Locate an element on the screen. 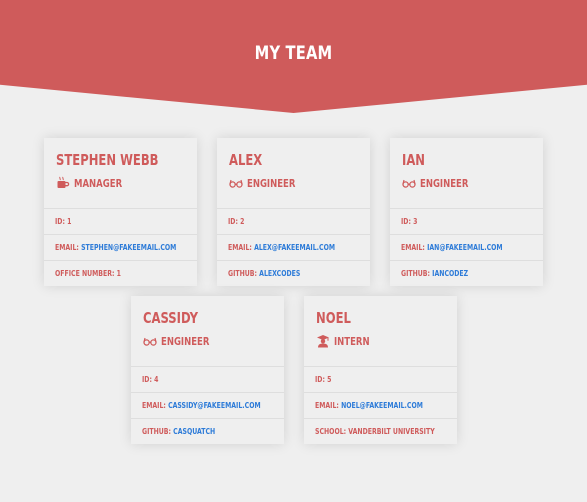 Image resolution: width=587 pixels, height=502 pixels. github-row: GITHUB: ALEXCODES is located at coordinates (293, 273).